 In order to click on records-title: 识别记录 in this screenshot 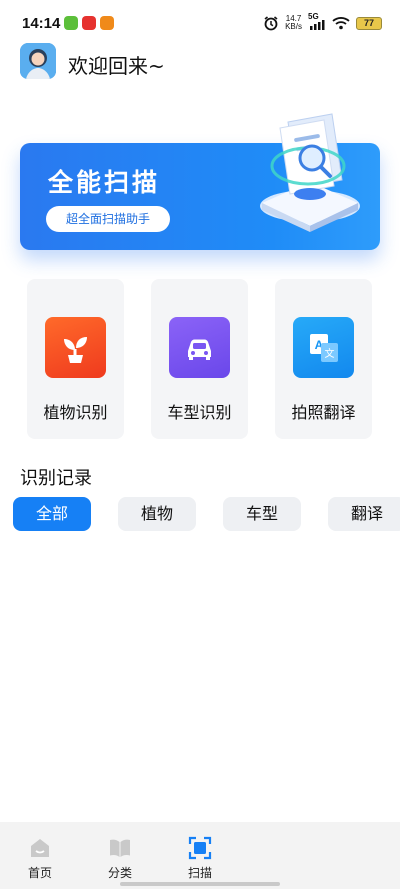, I will do `click(56, 478)`.